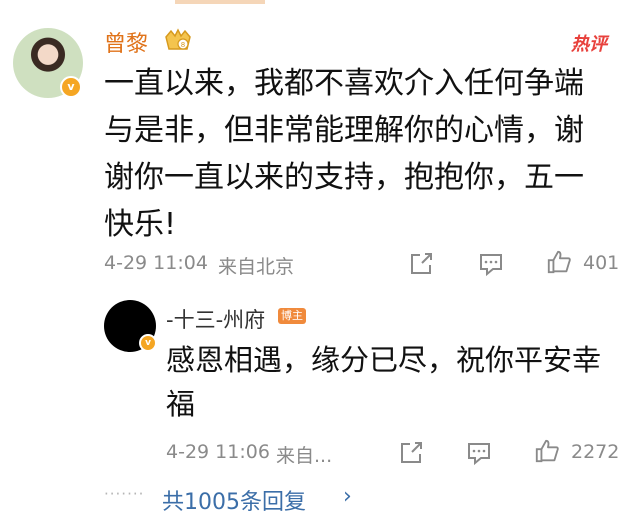 Image resolution: width=644 pixels, height=522 pixels. Describe the element at coordinates (178, 39) in the screenshot. I see `fan-medal-icon: 8` at that location.